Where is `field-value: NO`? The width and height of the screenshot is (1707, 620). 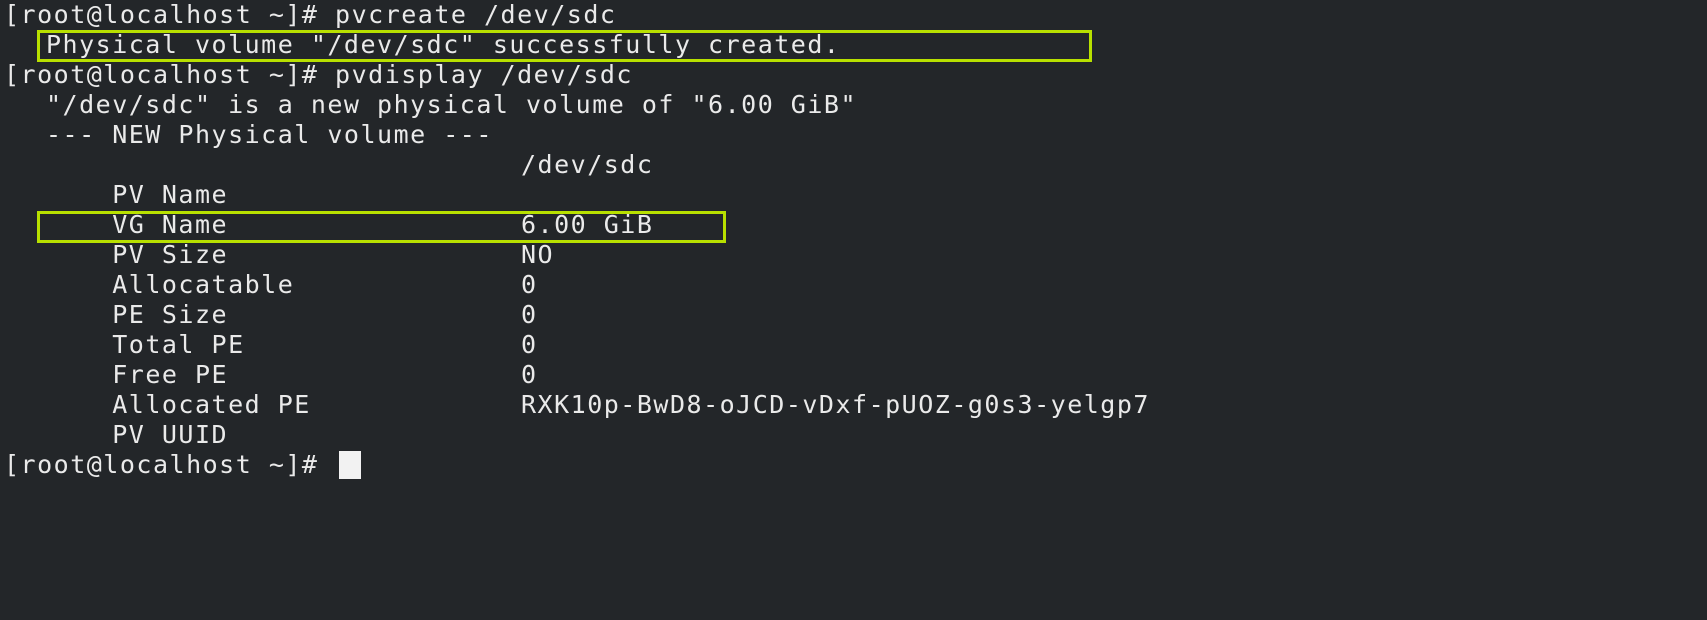 field-value: NO is located at coordinates (538, 254).